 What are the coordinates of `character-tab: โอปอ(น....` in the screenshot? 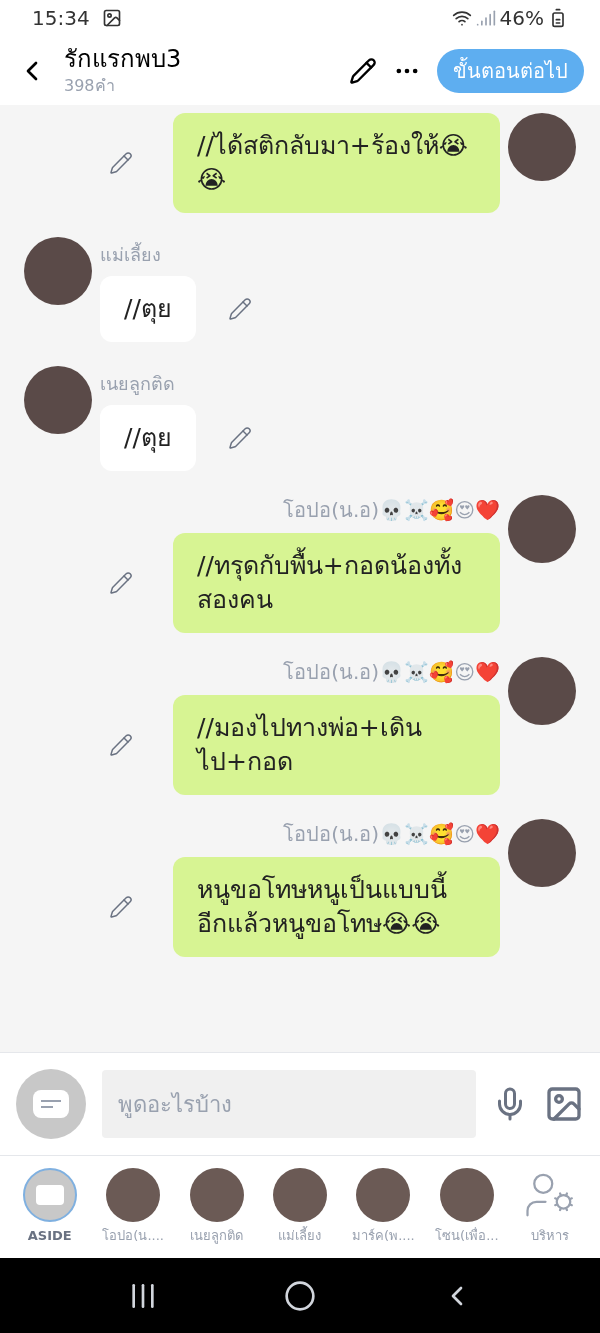 It's located at (133, 1207).